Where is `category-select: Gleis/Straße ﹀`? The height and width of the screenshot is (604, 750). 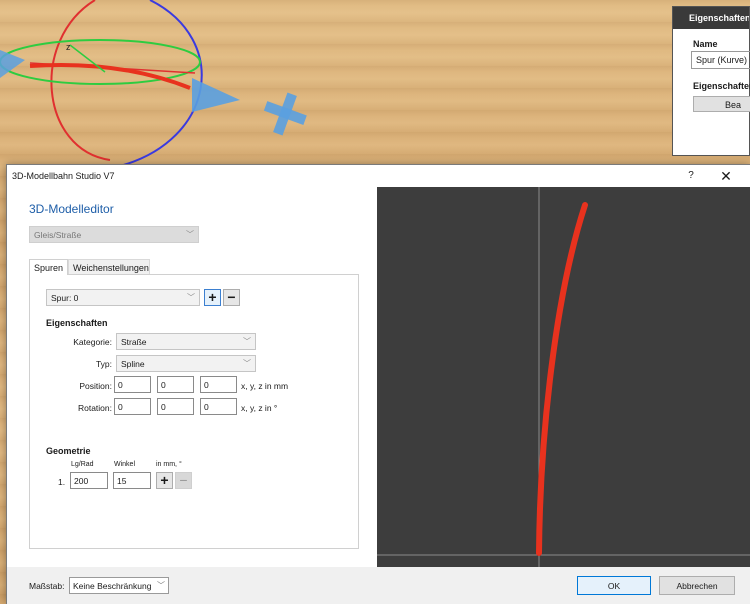 category-select: Gleis/Straße ﹀ is located at coordinates (114, 234).